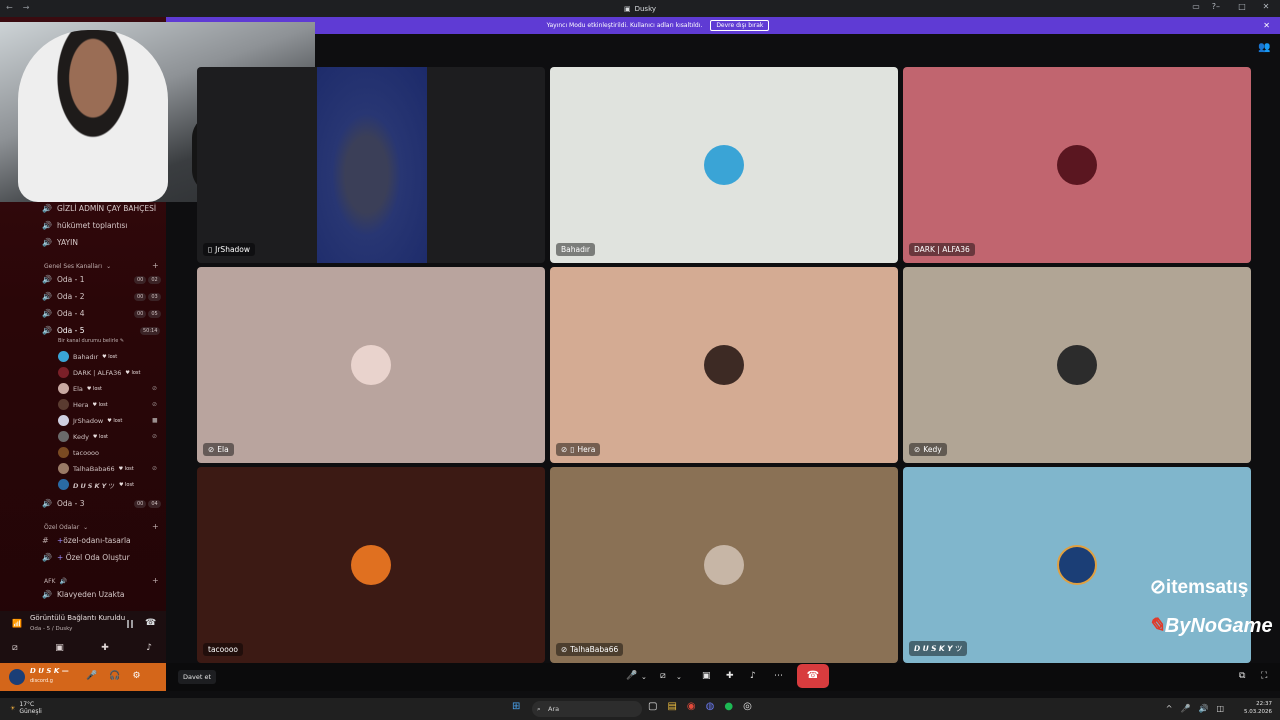  I want to click on task-view-icon: ▢, so click(652, 706).